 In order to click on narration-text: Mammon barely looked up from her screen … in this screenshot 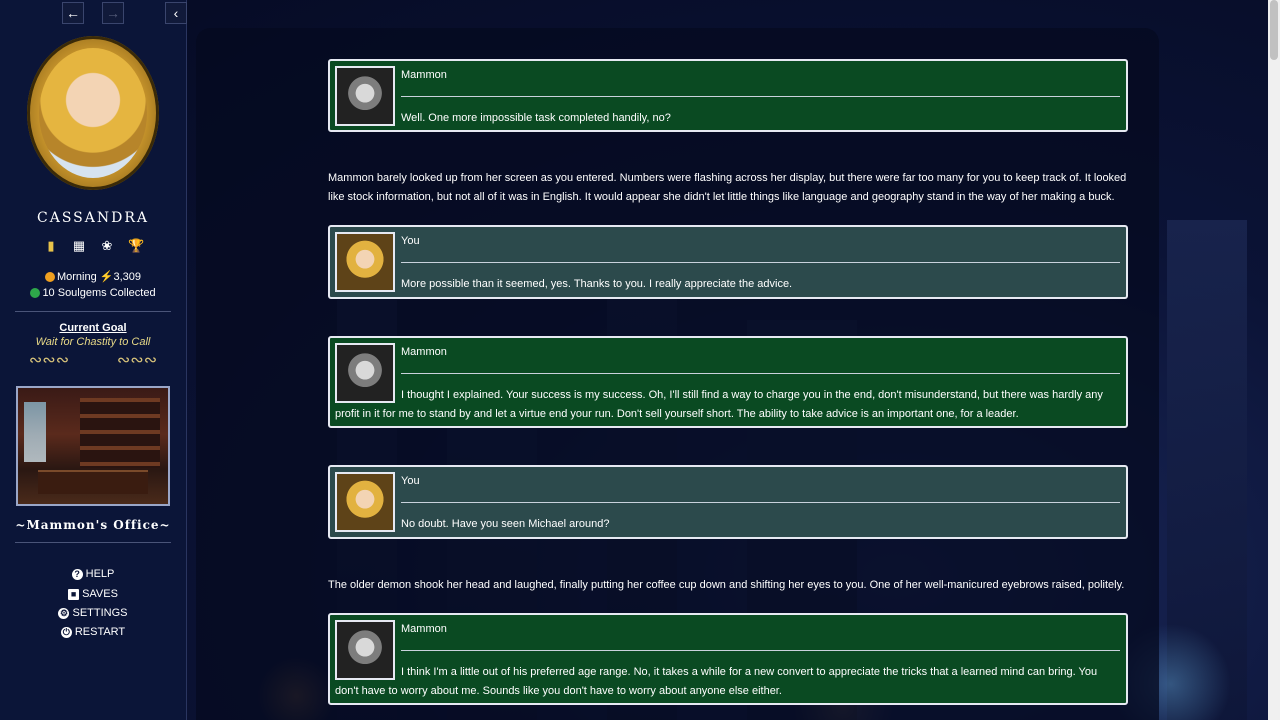, I will do `click(727, 187)`.